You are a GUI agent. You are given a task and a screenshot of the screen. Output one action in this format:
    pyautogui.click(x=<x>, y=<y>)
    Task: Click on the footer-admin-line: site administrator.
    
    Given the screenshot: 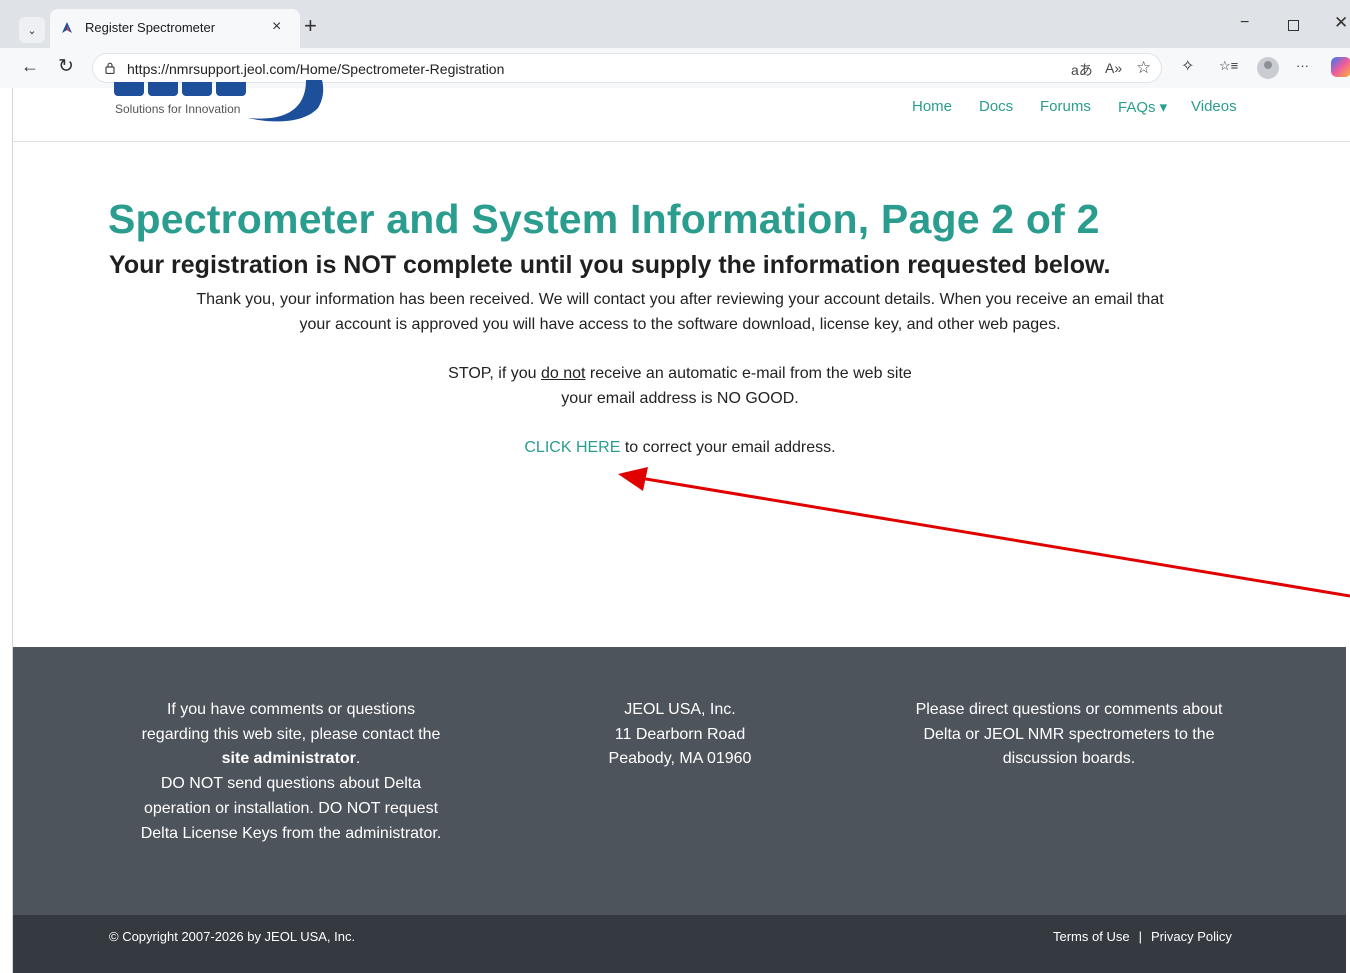 What is the action you would take?
    pyautogui.click(x=291, y=759)
    